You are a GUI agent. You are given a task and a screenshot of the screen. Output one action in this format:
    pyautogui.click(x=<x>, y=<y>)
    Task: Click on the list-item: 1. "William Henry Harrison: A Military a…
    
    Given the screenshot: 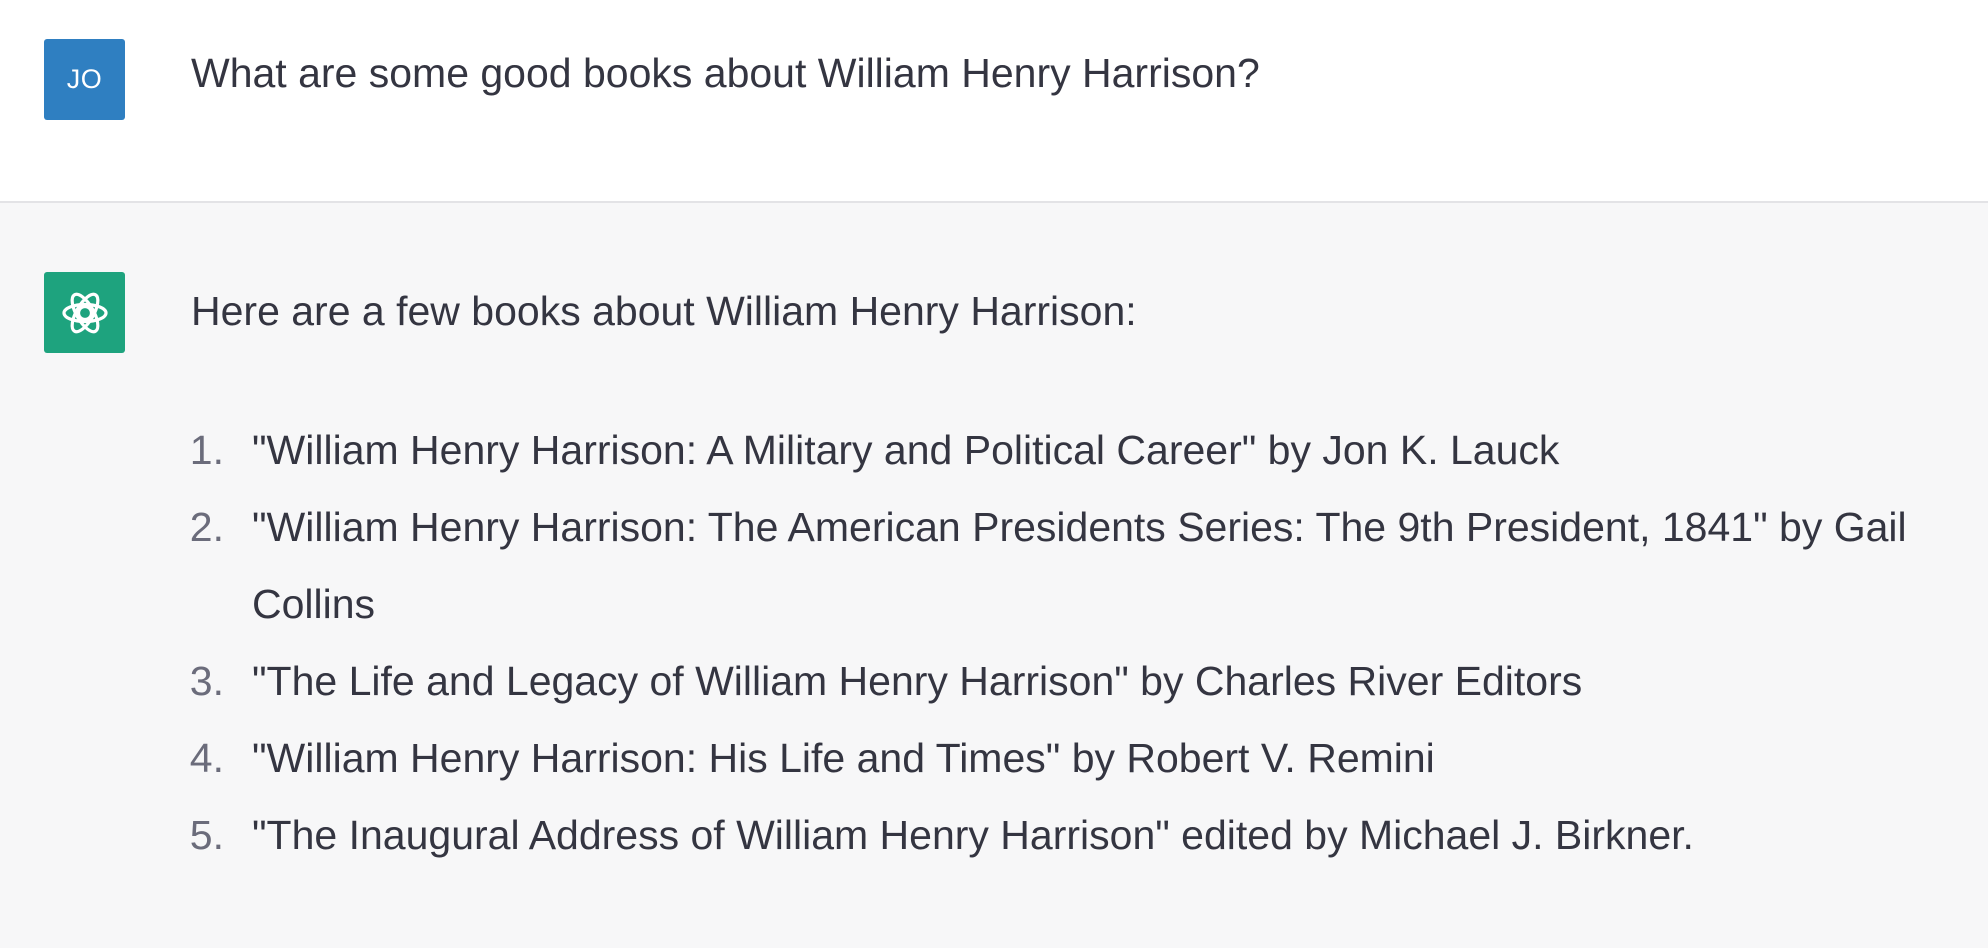 What is the action you would take?
    pyautogui.click(x=994, y=450)
    